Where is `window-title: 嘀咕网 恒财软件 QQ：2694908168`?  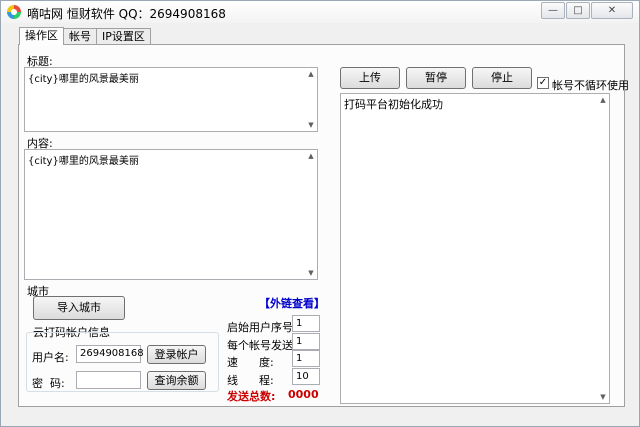 window-title: 嘀咕网 恒财软件 QQ：2694908168 is located at coordinates (126, 14).